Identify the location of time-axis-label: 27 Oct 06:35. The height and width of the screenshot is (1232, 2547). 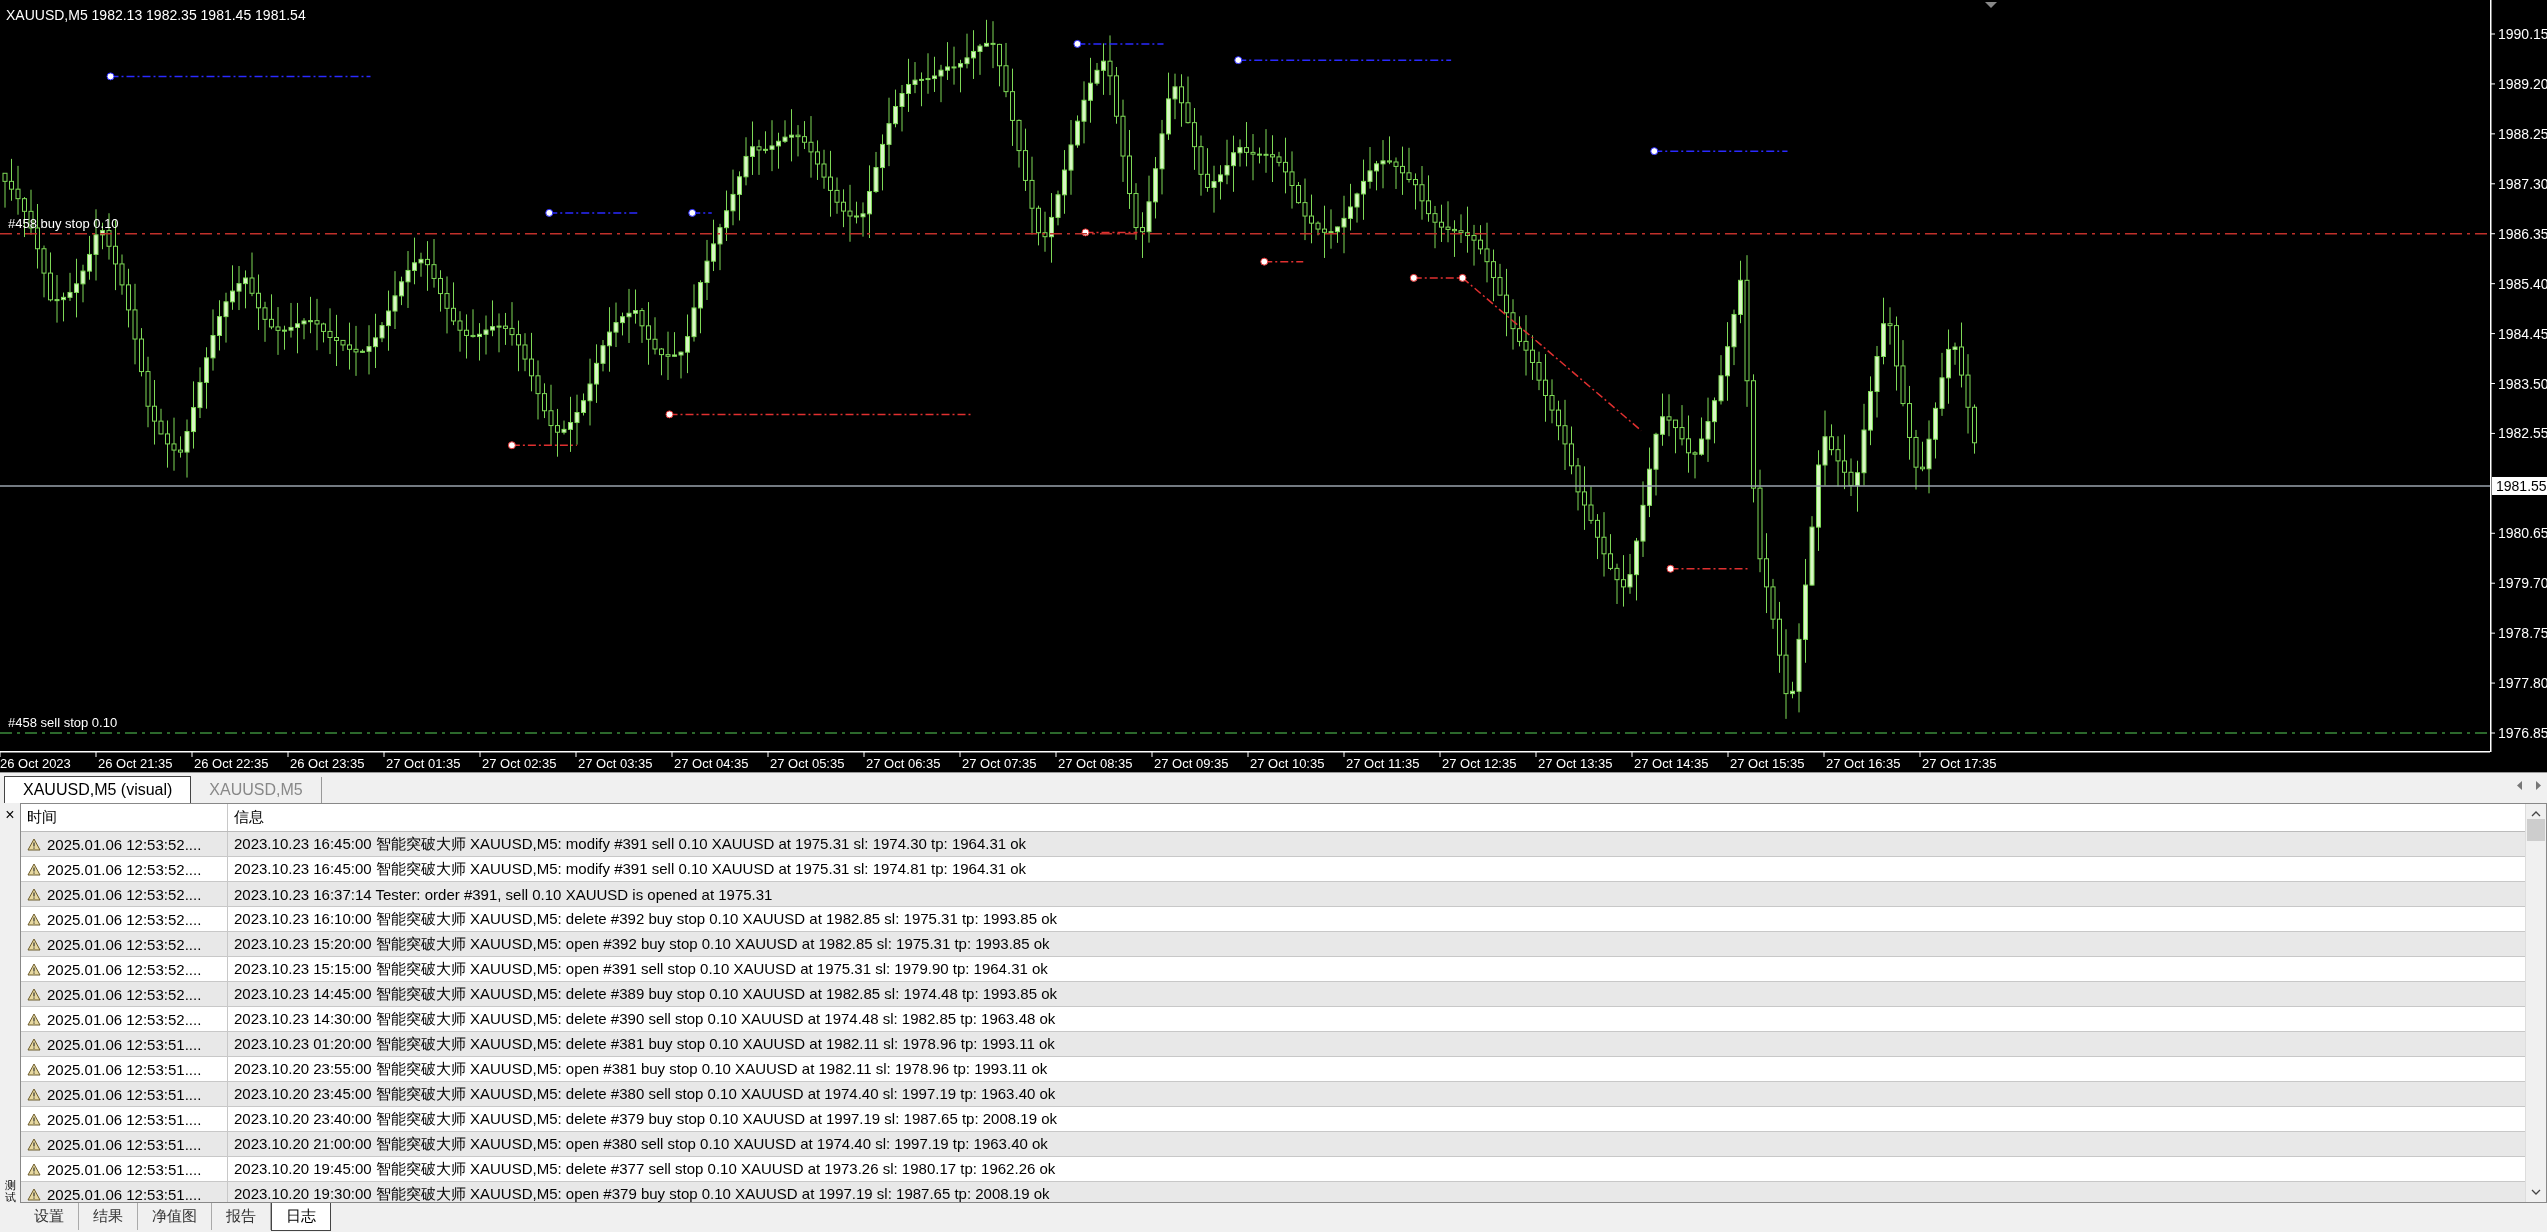
(903, 763).